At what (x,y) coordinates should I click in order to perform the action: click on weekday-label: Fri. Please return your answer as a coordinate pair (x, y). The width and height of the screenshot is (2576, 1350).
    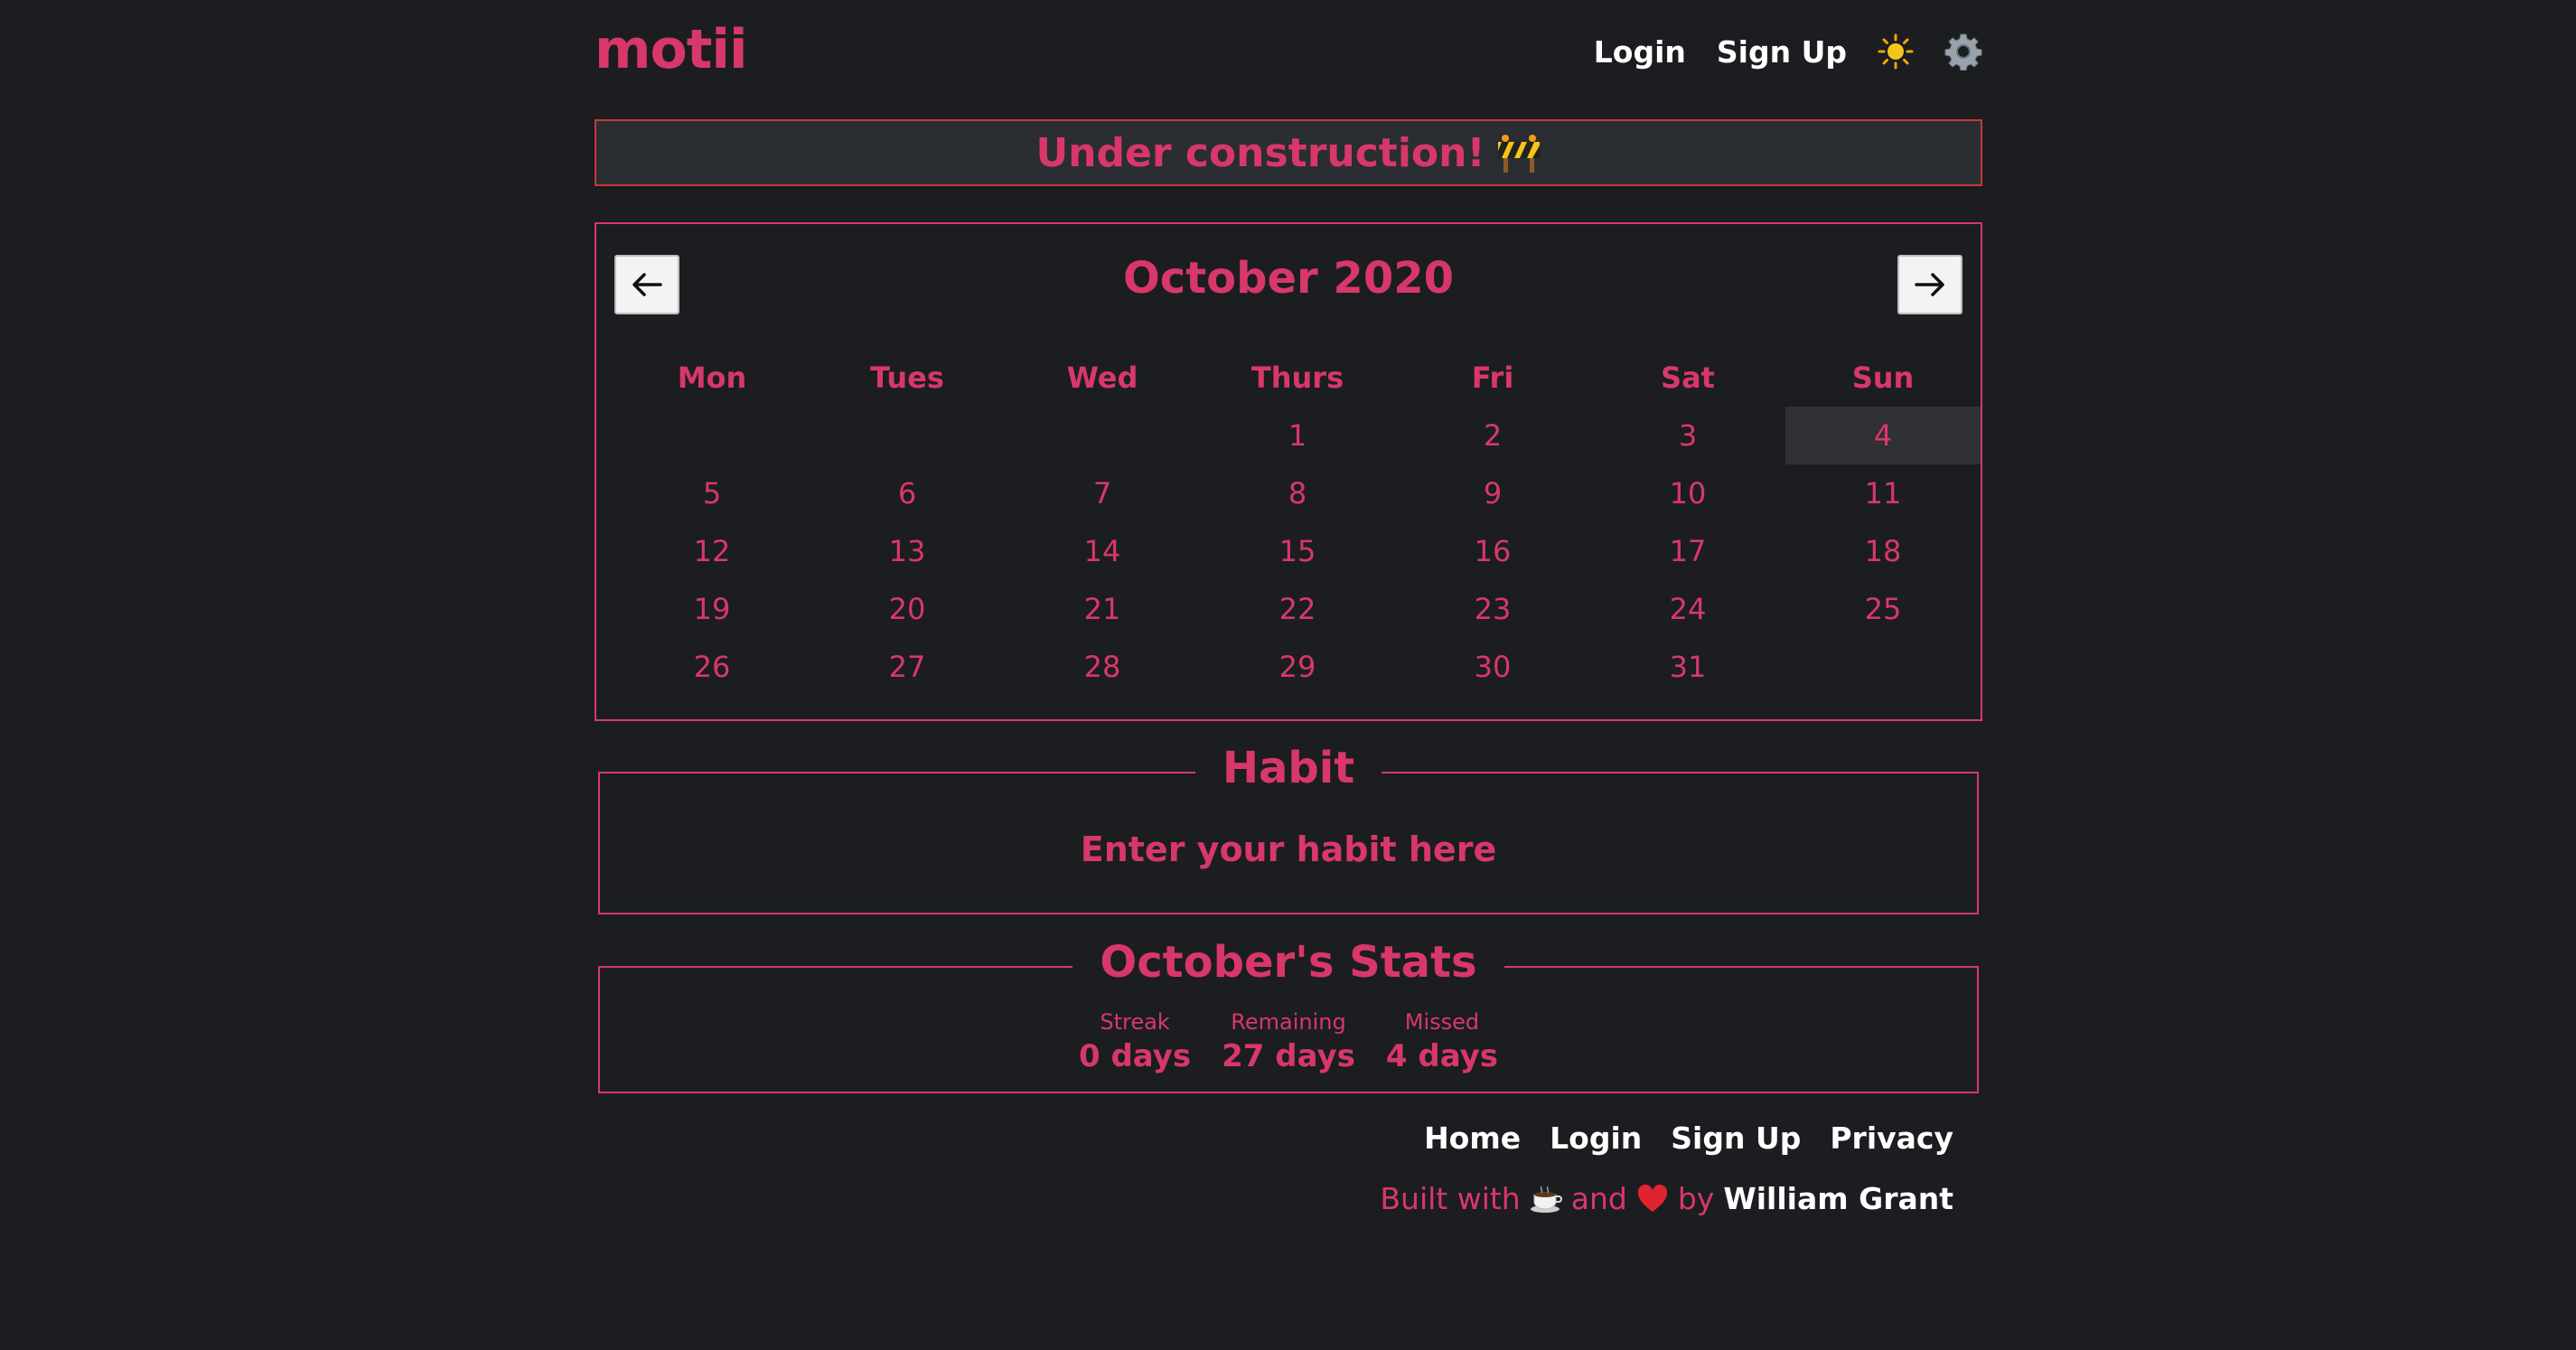
    Looking at the image, I should click on (1492, 378).